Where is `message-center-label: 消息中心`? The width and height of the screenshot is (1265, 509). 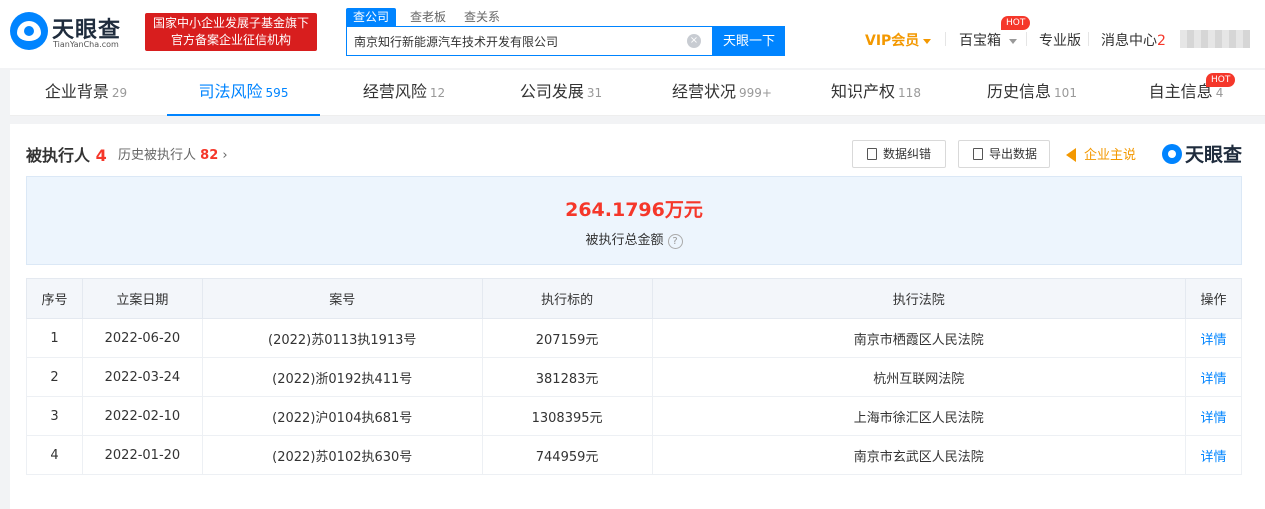 message-center-label: 消息中心 is located at coordinates (1129, 41).